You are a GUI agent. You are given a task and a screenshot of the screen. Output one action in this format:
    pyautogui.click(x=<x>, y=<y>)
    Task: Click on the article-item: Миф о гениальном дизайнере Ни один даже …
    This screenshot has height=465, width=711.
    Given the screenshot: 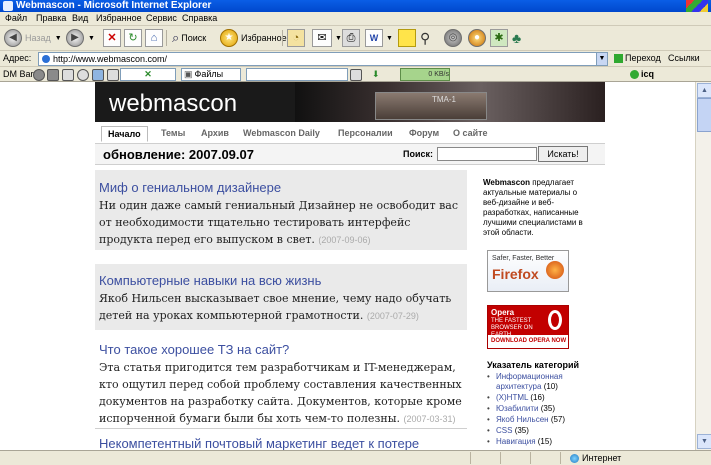 What is the action you would take?
    pyautogui.click(x=281, y=210)
    